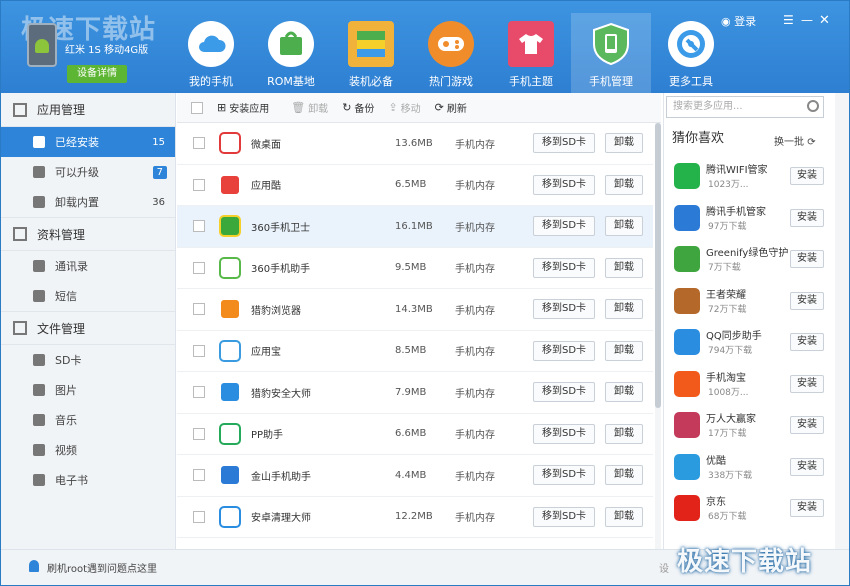 The height and width of the screenshot is (586, 850). Describe the element at coordinates (611, 53) in the screenshot. I see `nav-phone-manage: 手机管理` at that location.